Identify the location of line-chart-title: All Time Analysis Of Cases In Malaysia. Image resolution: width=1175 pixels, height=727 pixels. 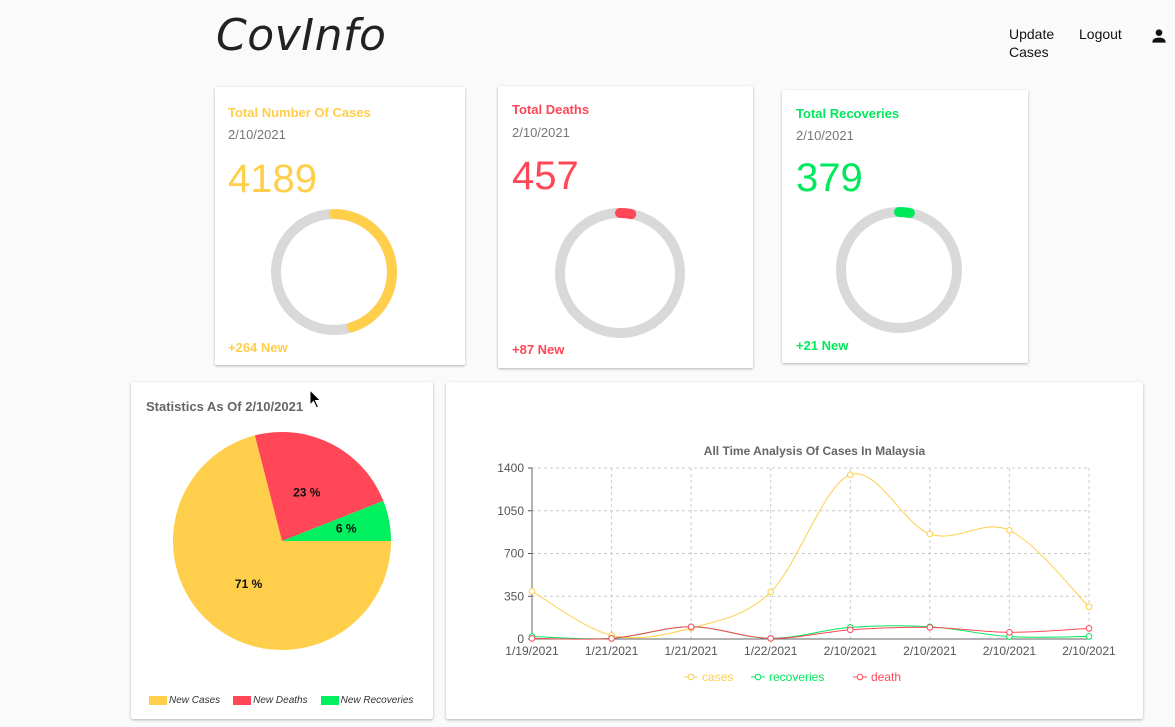
(815, 451).